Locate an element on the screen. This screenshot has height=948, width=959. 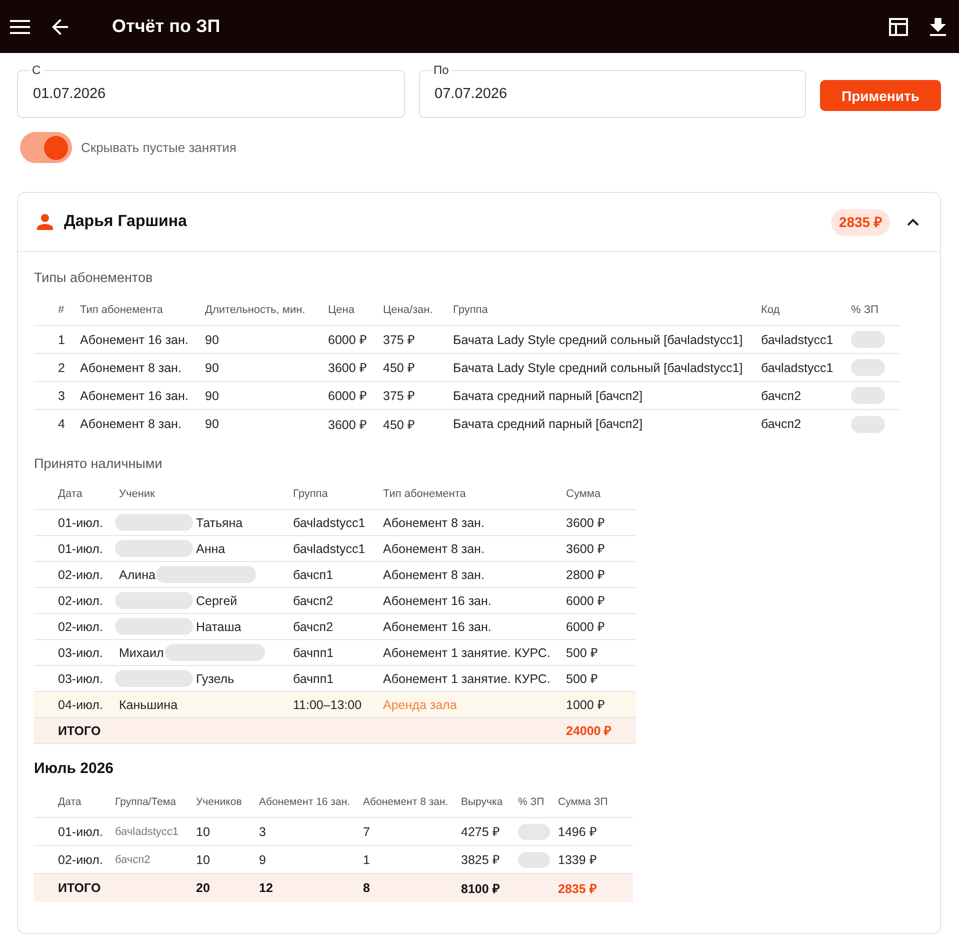
date-input: 01.07.2026 is located at coordinates (210, 94).